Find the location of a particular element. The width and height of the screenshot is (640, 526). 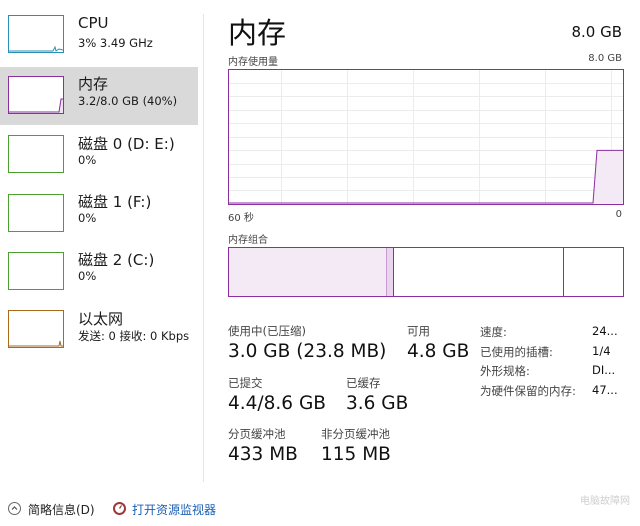

sidebar-item-cpu: CPU 3% 3.49 GHz is located at coordinates (99, 35).